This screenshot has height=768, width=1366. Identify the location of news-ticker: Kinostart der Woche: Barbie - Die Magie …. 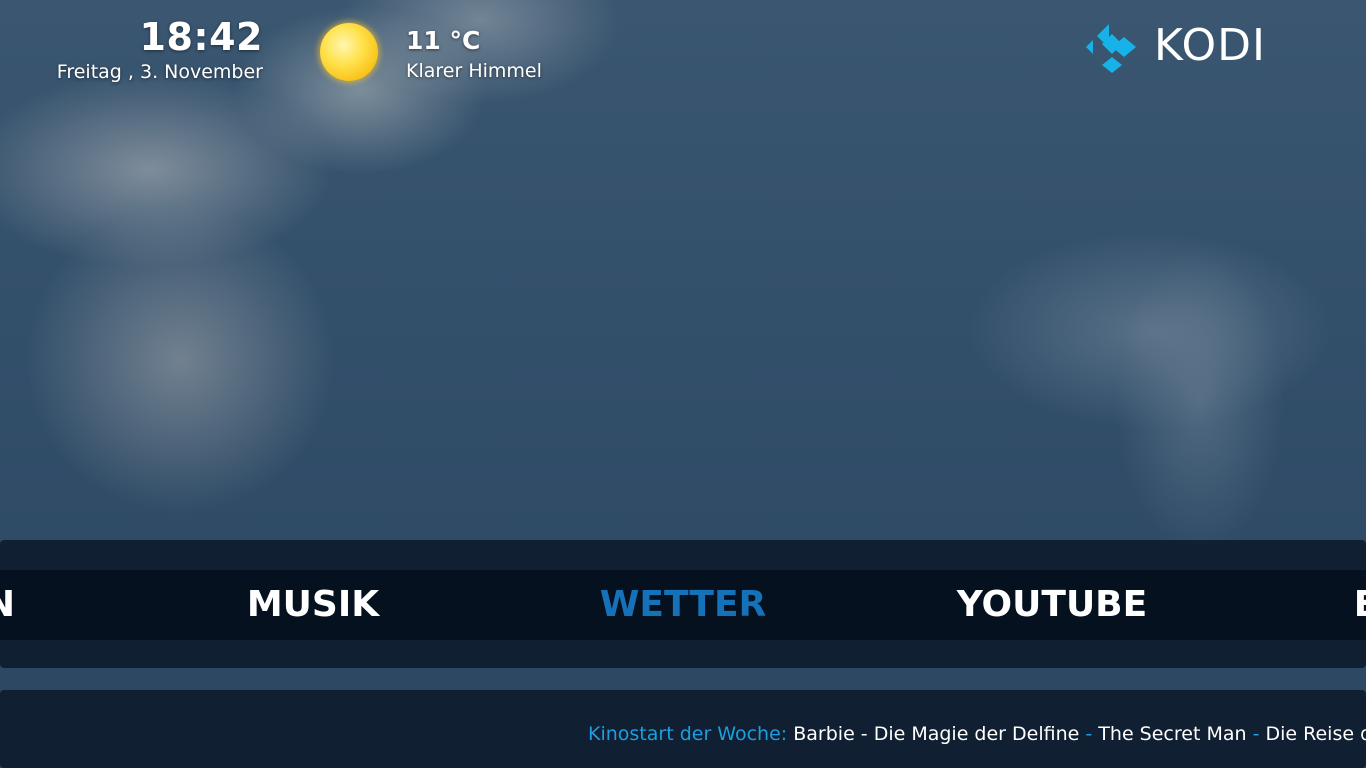
(977, 734).